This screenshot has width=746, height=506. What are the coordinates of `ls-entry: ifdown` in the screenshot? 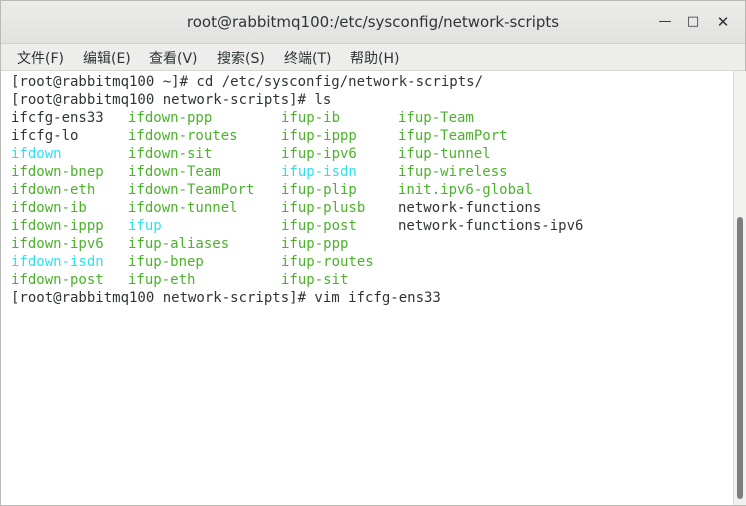 It's located at (36, 154).